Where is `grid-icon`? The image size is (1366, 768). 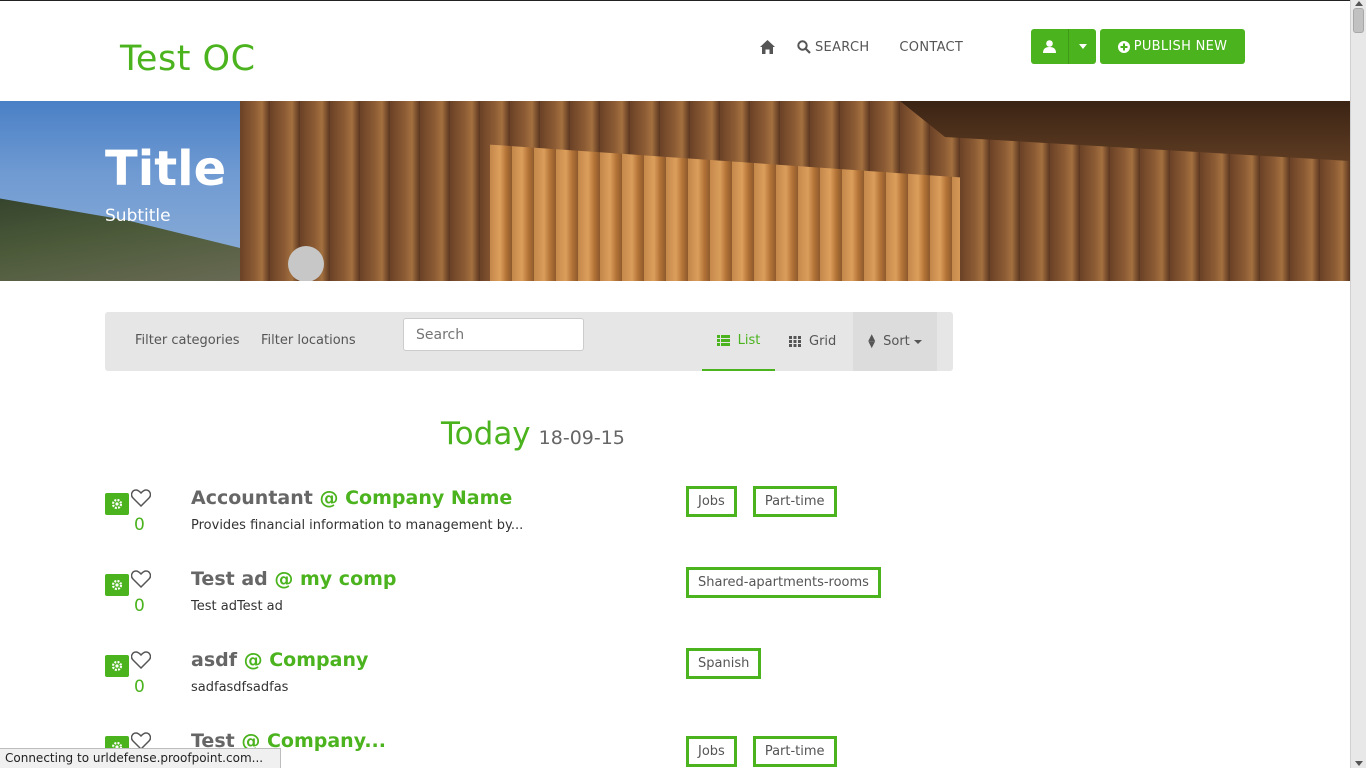
grid-icon is located at coordinates (795, 341).